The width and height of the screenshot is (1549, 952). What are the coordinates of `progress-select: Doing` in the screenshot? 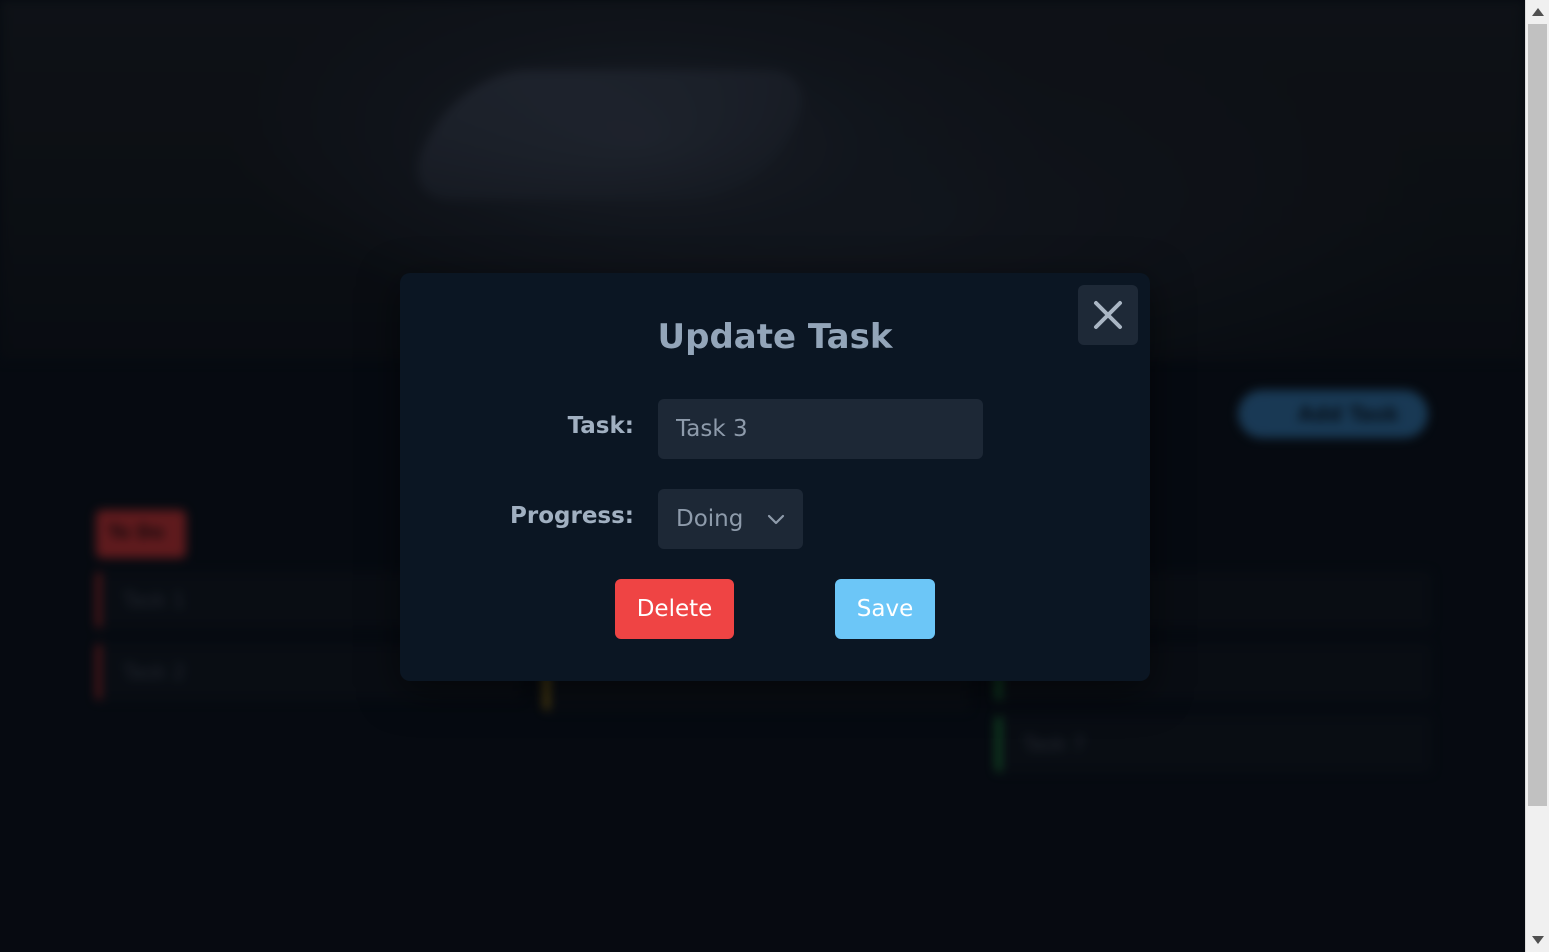 It's located at (730, 519).